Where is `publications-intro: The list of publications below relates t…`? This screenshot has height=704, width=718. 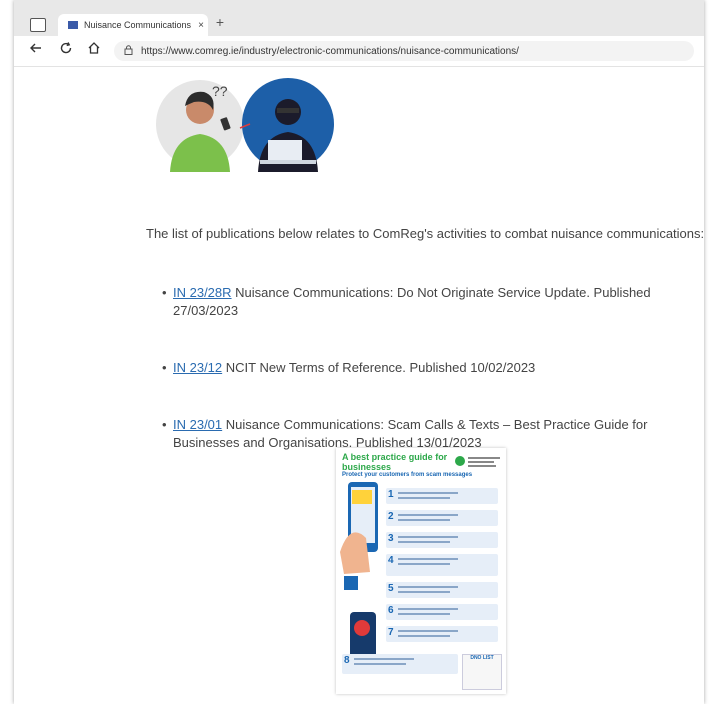 publications-intro: The list of publications below relates t… is located at coordinates (425, 233).